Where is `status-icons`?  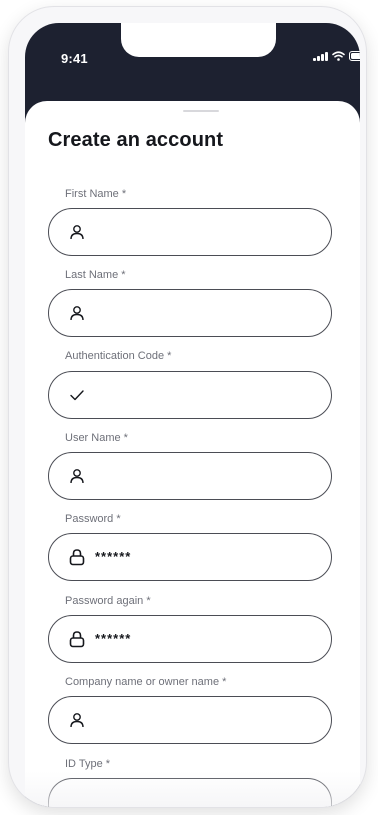
status-icons is located at coordinates (336, 56).